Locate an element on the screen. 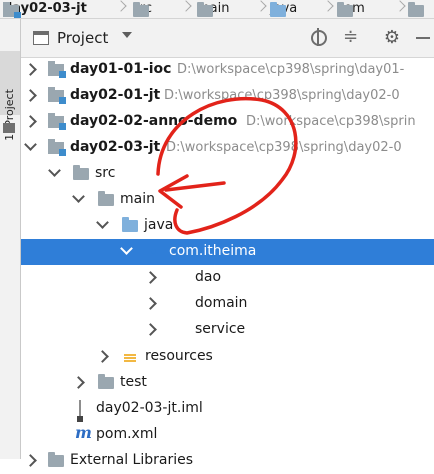 Image resolution: width=434 pixels, height=474 pixels. structure-icon is located at coordinates (9, 128).